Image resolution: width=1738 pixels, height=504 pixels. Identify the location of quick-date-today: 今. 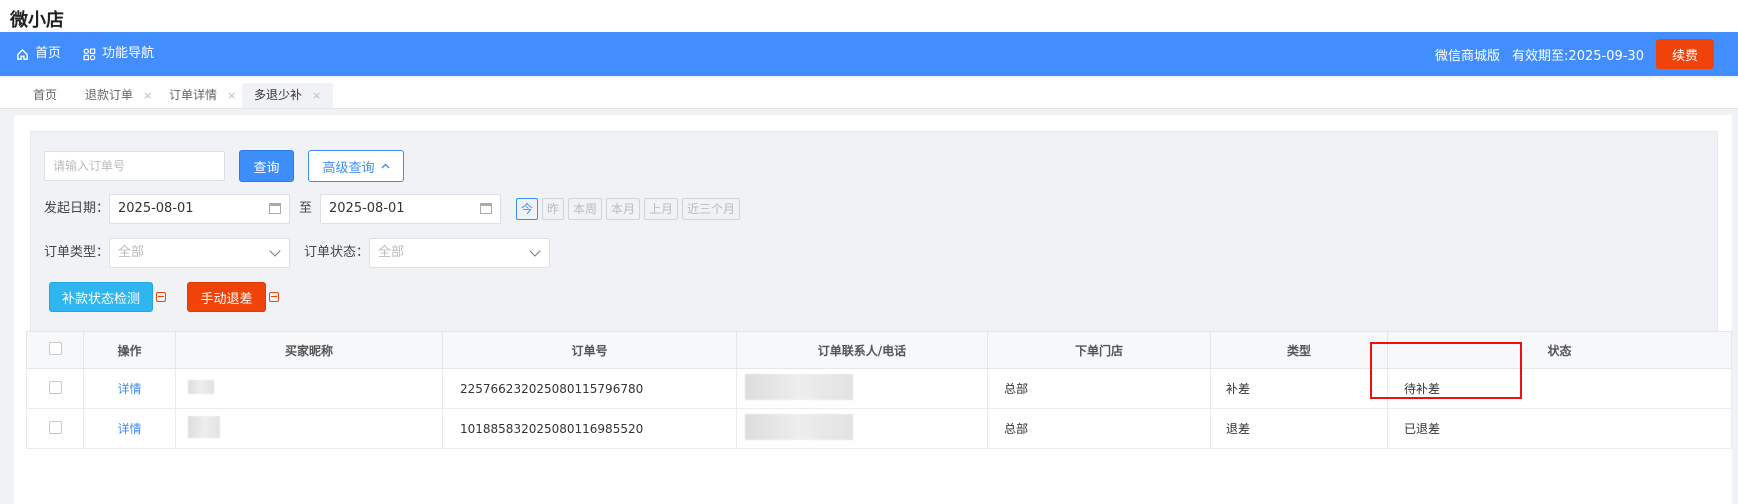
(527, 209).